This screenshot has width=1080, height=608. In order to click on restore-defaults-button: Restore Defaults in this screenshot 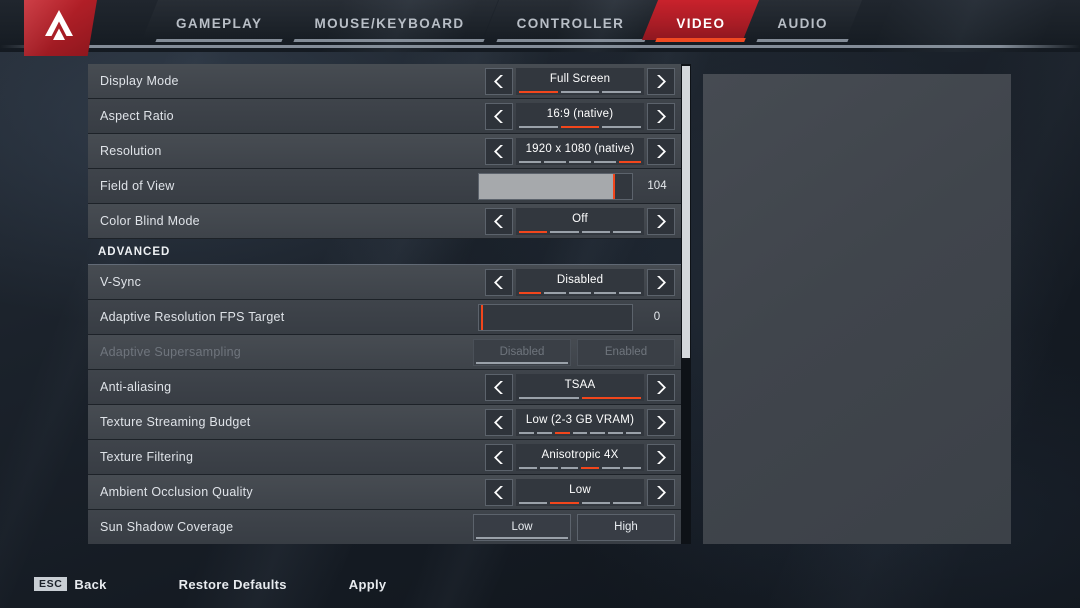, I will do `click(233, 584)`.